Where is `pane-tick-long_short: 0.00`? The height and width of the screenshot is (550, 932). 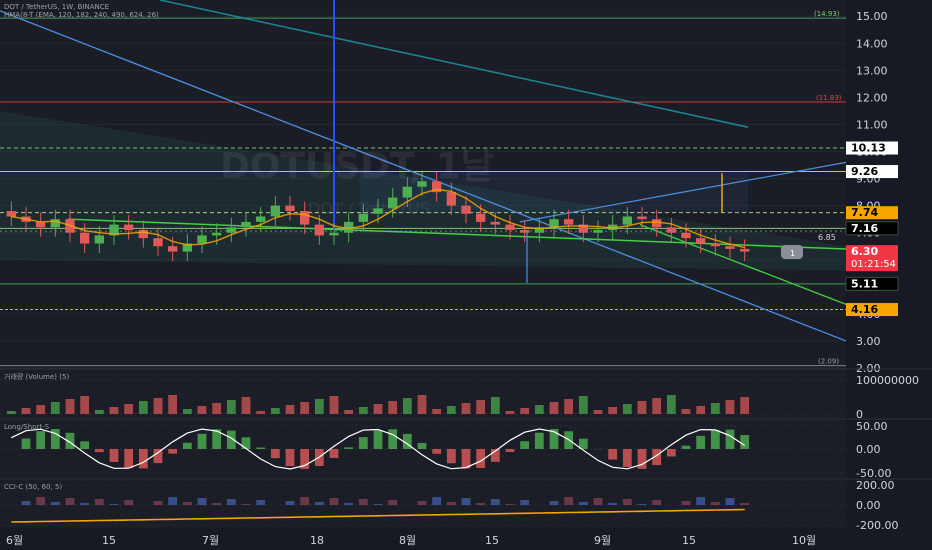
pane-tick-long_short: 0.00 is located at coordinates (868, 449).